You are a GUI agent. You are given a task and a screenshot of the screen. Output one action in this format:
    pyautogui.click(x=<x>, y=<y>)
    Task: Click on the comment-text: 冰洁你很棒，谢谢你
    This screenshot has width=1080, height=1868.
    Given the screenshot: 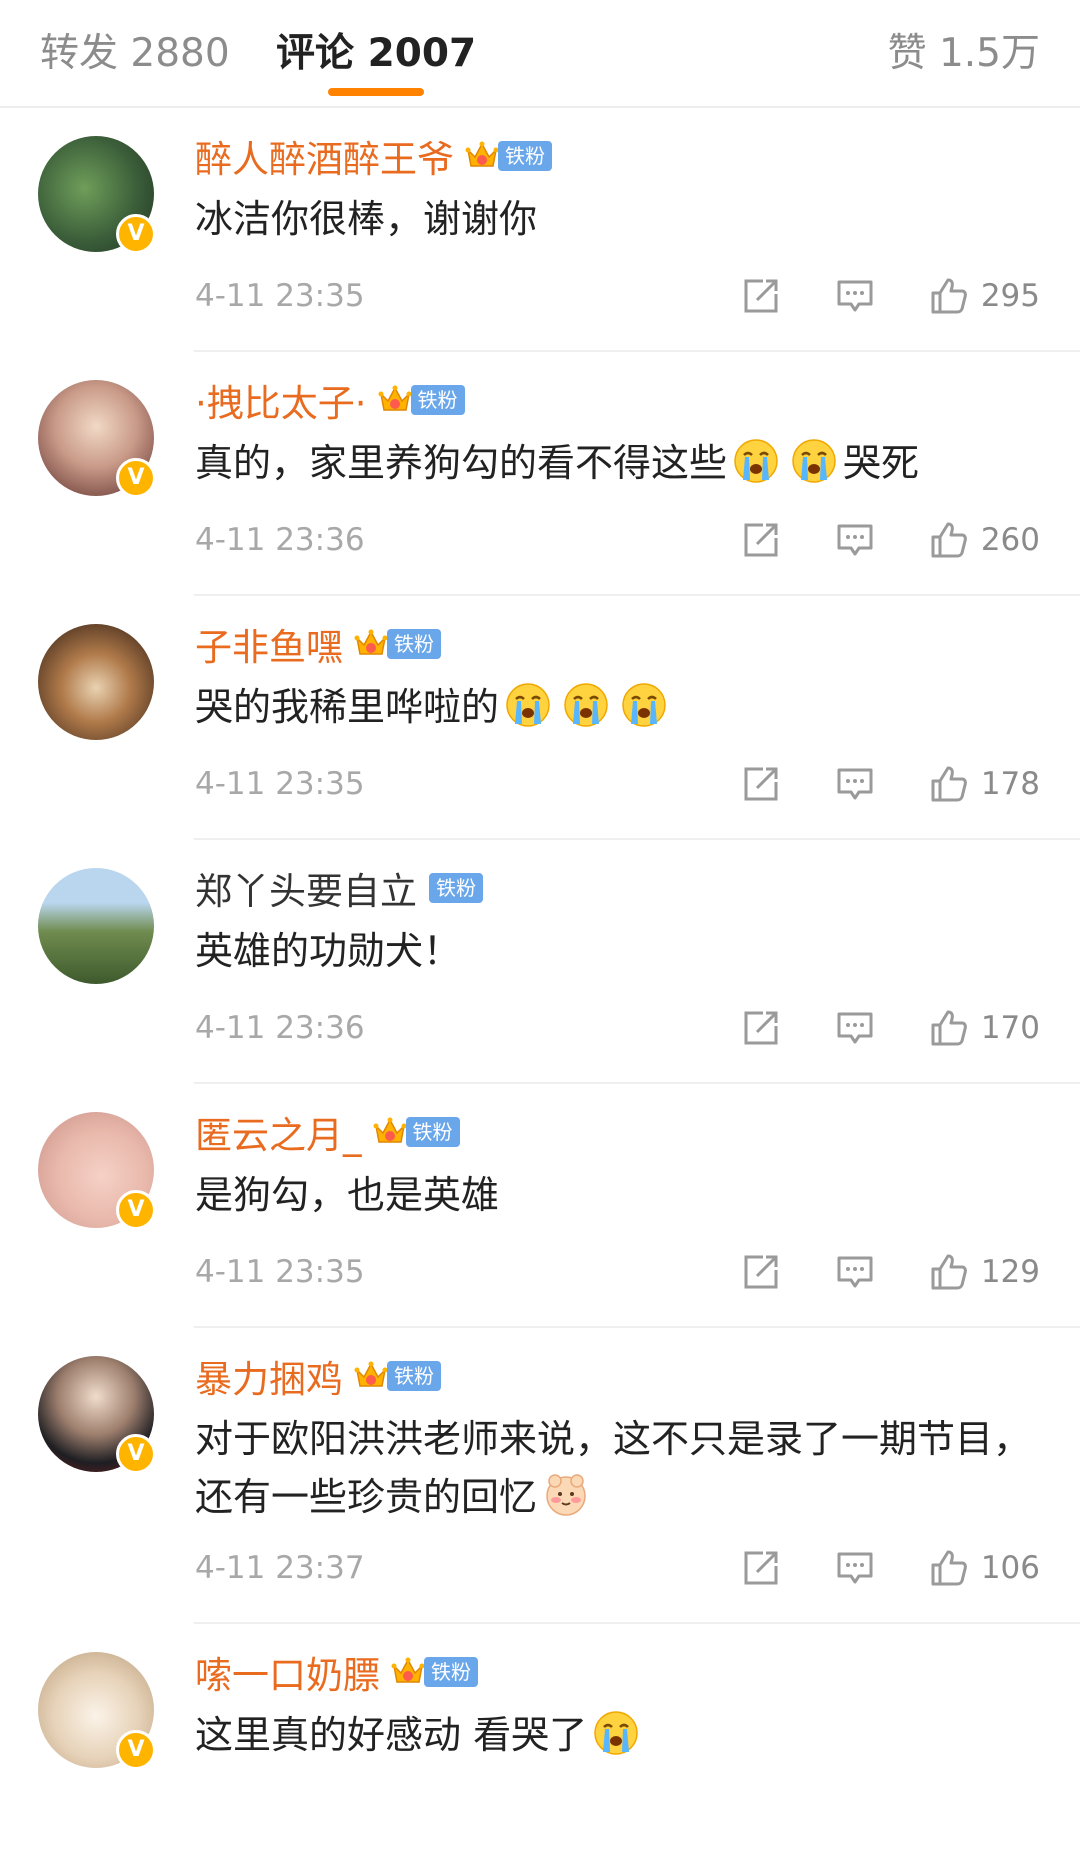 What is the action you would take?
    pyautogui.click(x=366, y=219)
    